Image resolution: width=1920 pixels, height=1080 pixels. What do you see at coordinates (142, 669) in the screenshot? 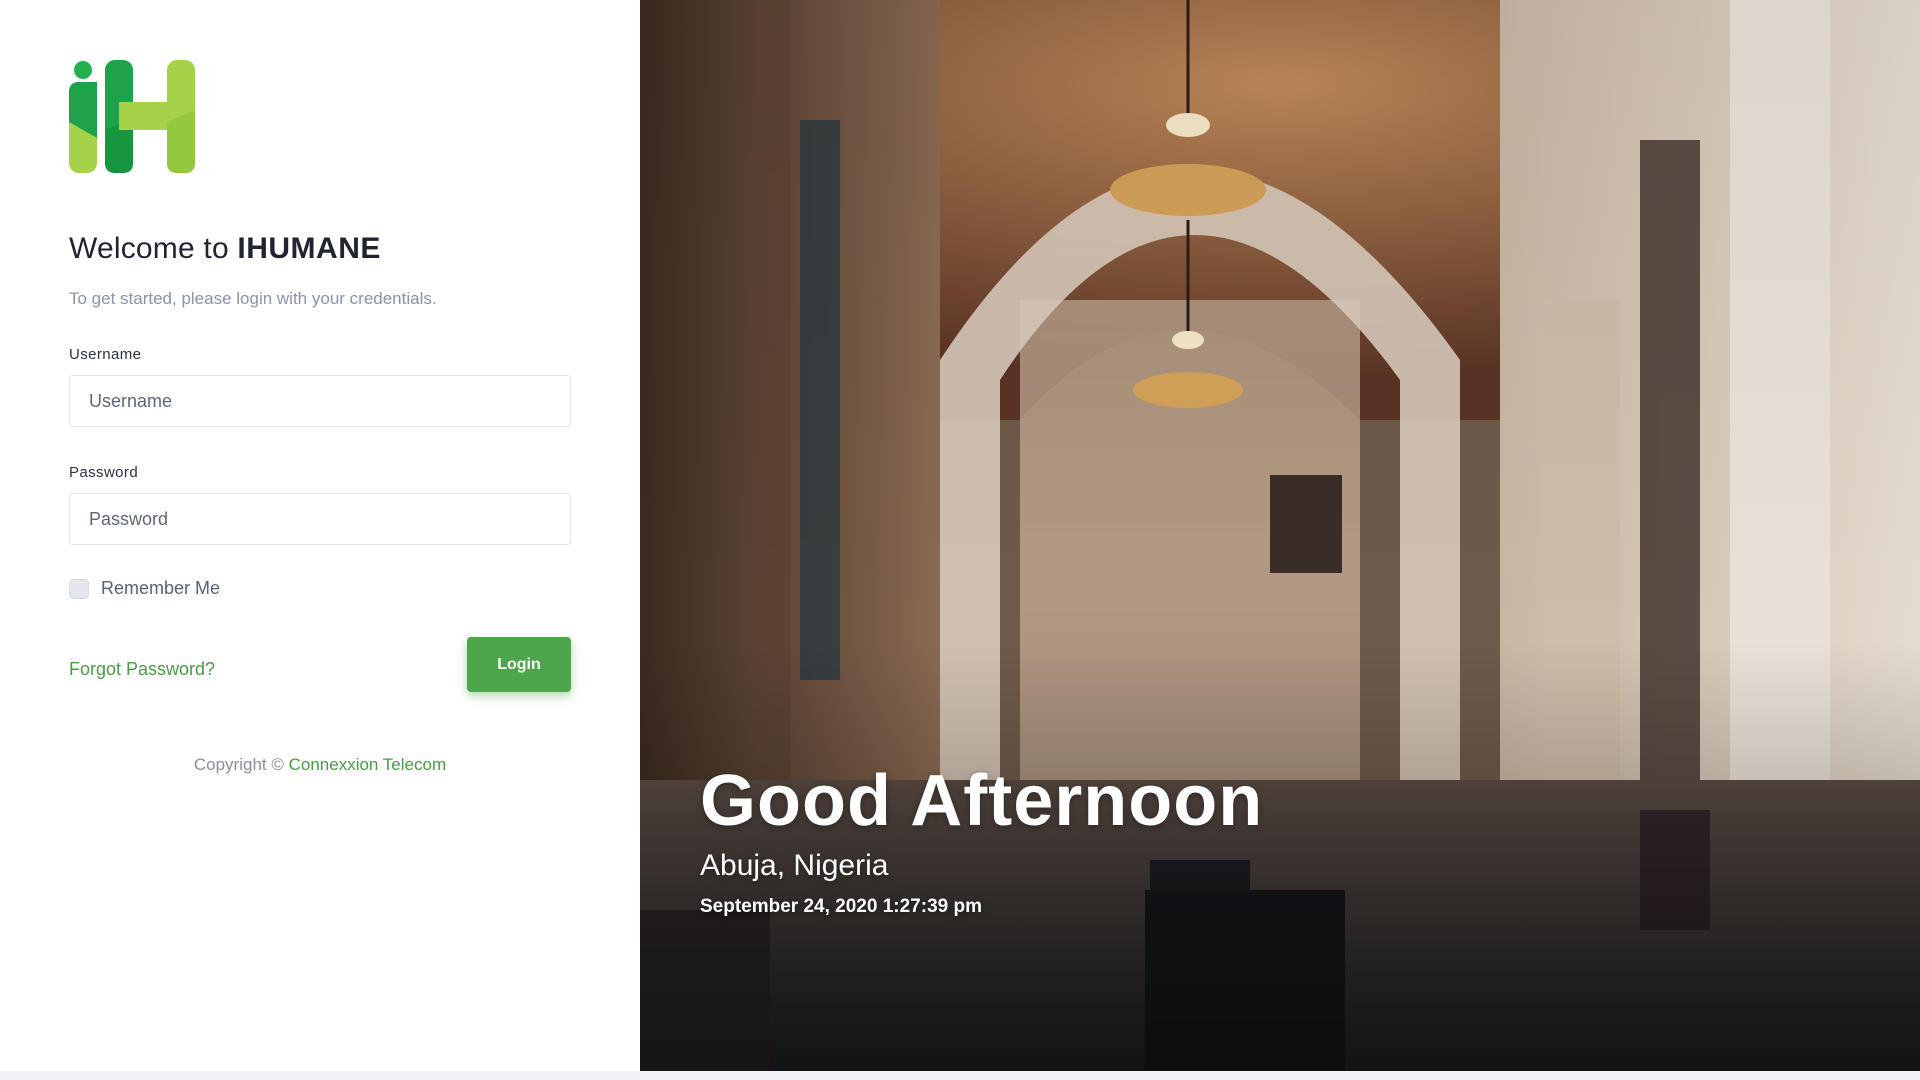
I see `forgot-password-link: Forgot Password?` at bounding box center [142, 669].